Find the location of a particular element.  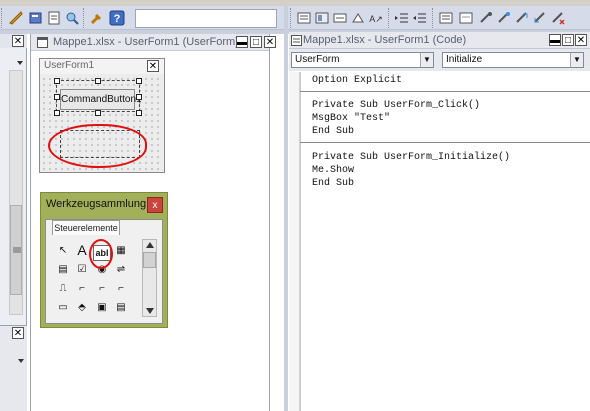

code-line: MsgBox "Test" is located at coordinates (351, 118).